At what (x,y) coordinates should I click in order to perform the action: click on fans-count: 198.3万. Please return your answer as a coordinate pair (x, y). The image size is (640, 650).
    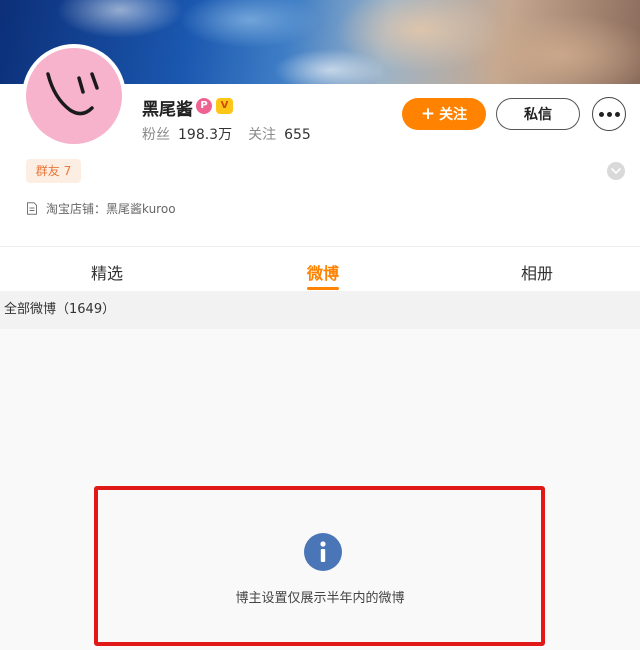
    Looking at the image, I should click on (205, 135).